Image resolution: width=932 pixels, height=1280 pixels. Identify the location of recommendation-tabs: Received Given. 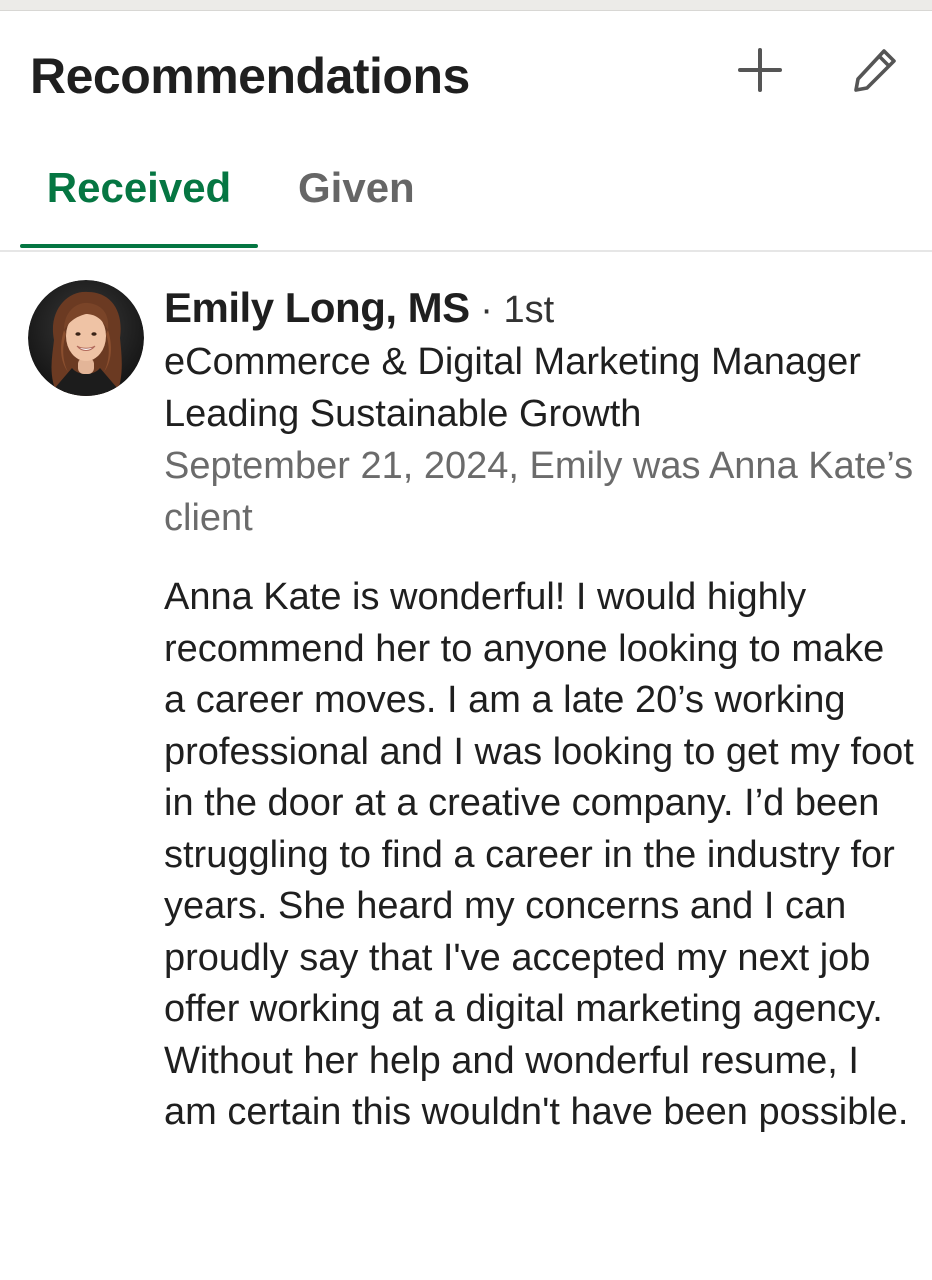
(466, 196).